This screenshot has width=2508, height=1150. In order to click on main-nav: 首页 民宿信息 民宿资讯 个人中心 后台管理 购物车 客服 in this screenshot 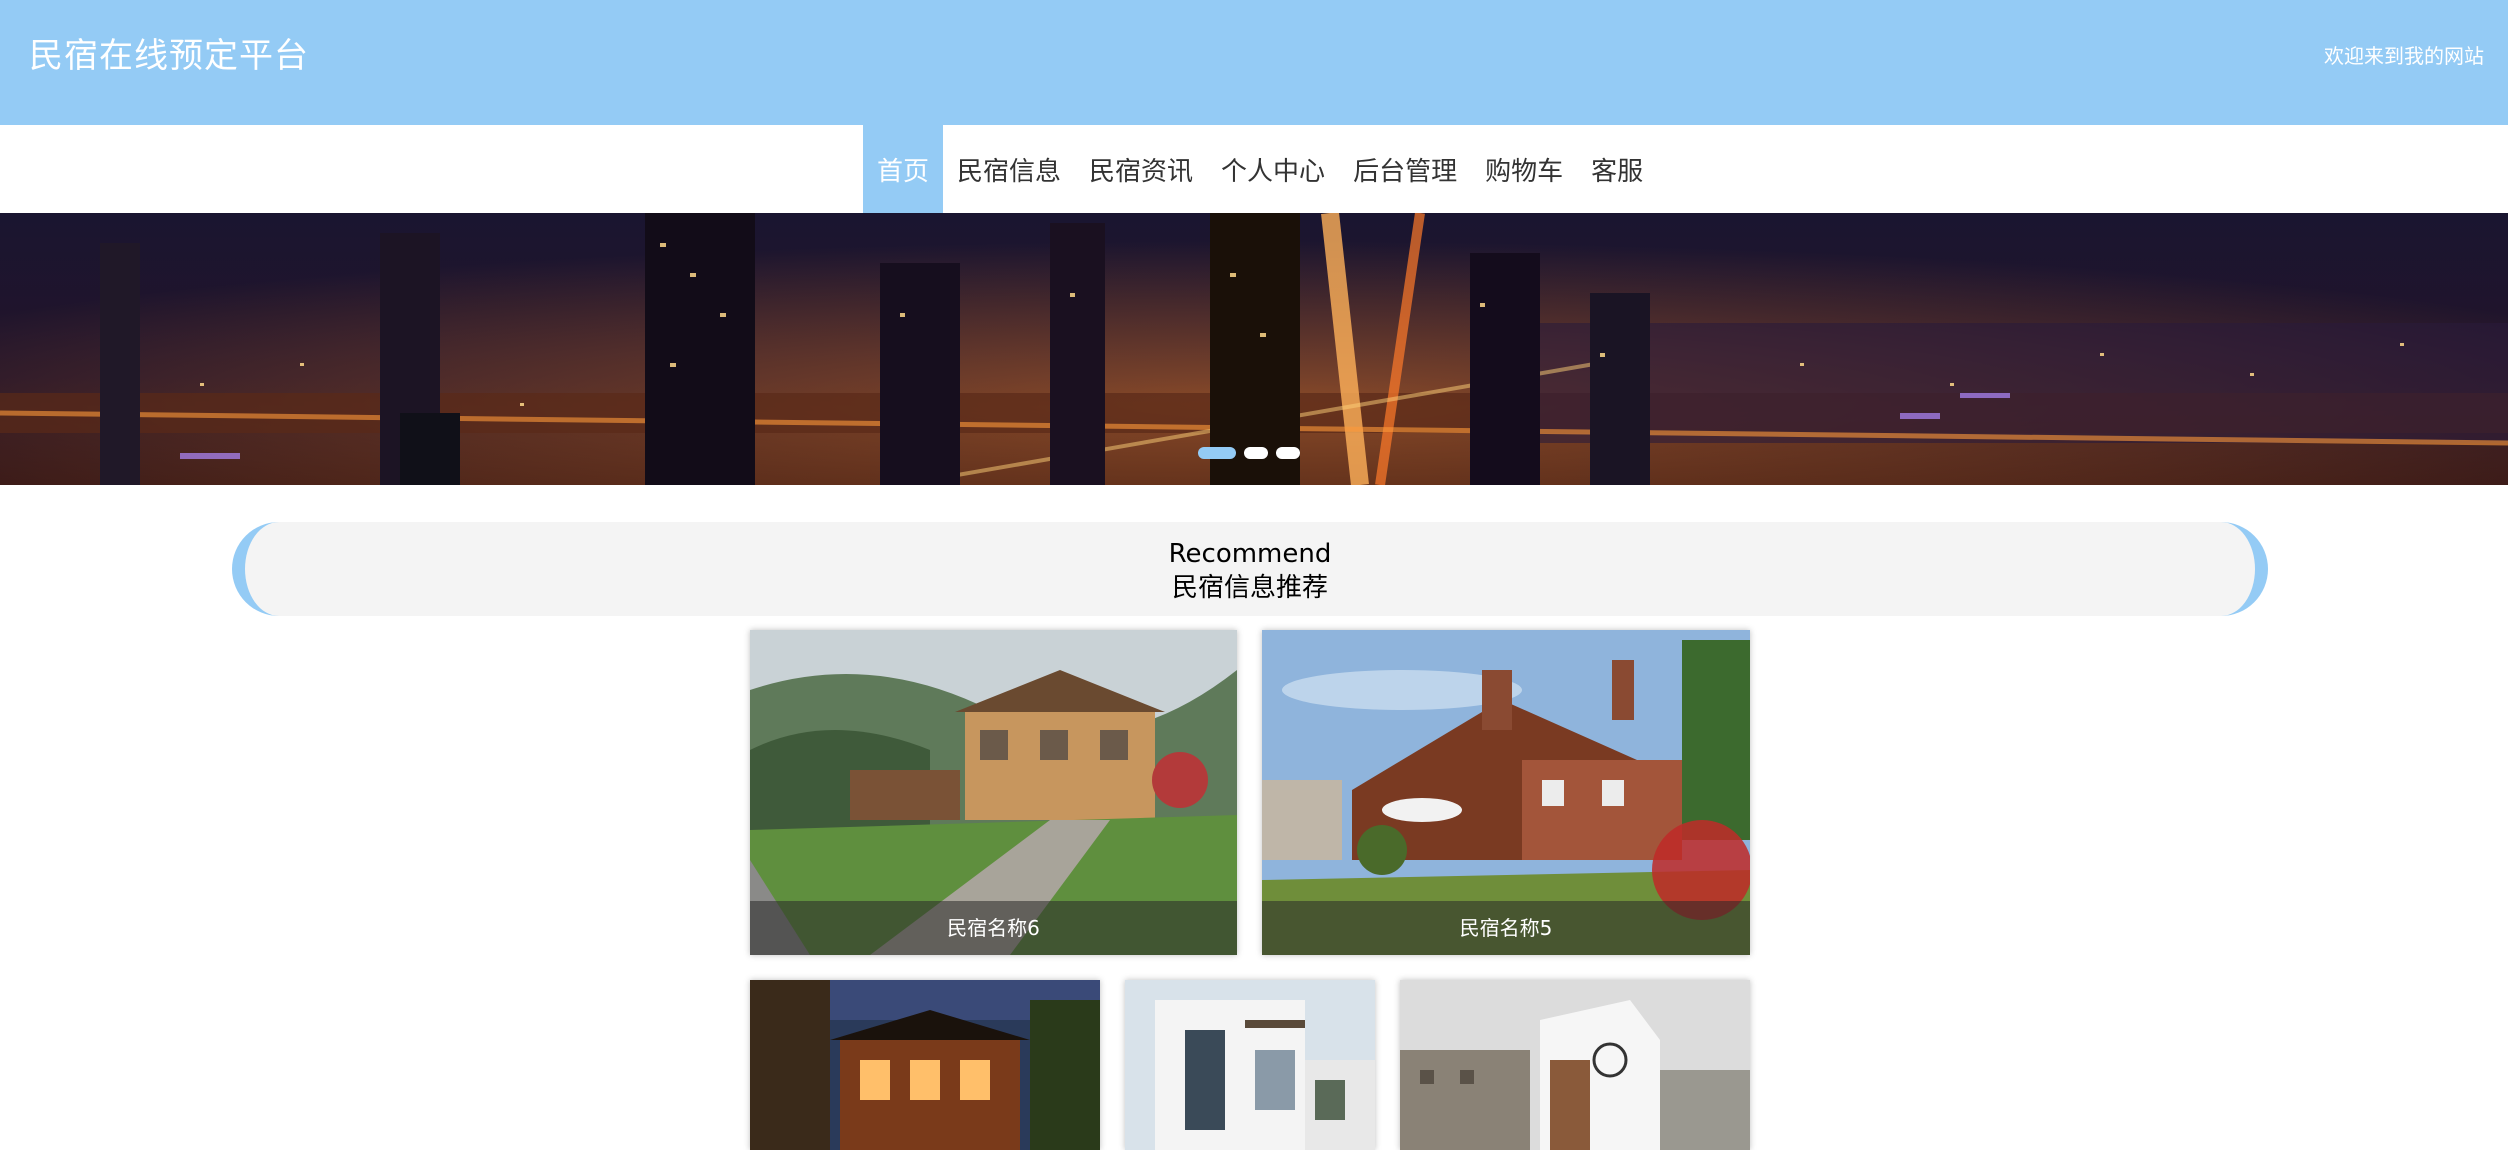, I will do `click(1254, 169)`.